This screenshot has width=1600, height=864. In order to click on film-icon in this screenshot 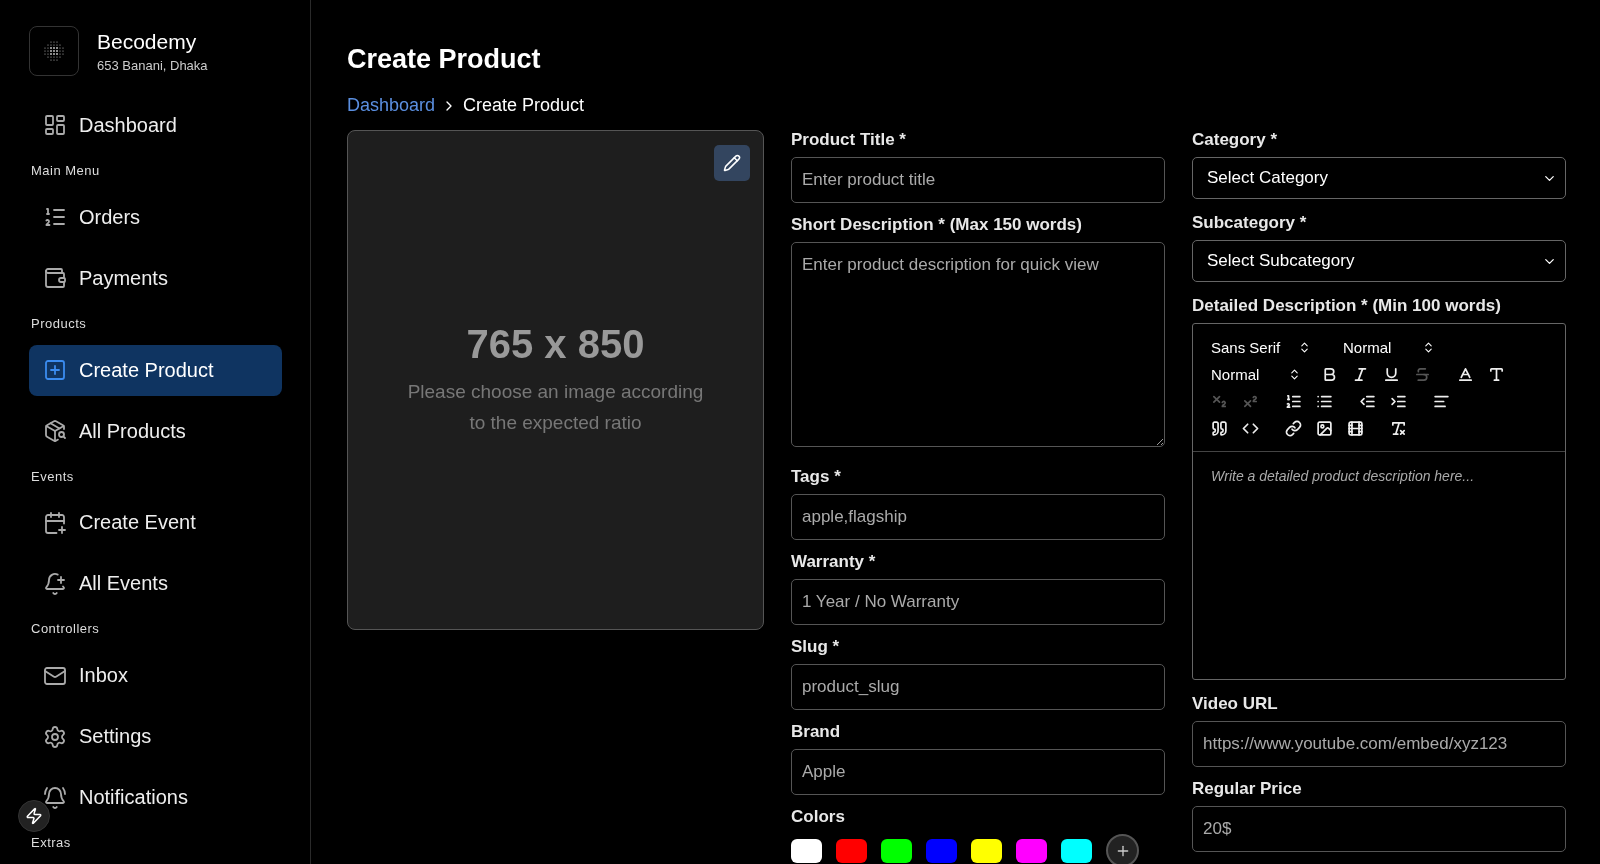, I will do `click(1355, 428)`.